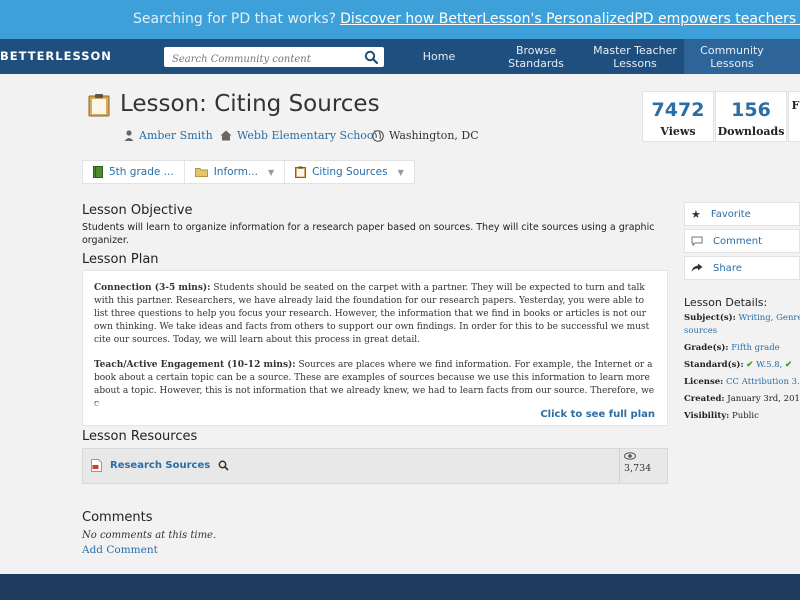 The image size is (800, 600). Describe the element at coordinates (378, 135) in the screenshot. I see `globe-icon` at that location.